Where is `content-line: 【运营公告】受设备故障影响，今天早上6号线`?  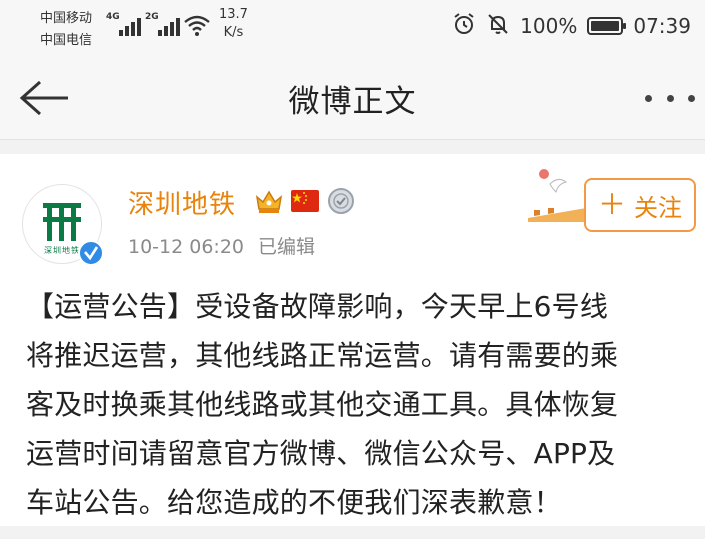 content-line: 【运营公告】受设备故障影响，今天早上6号线 is located at coordinates (317, 306).